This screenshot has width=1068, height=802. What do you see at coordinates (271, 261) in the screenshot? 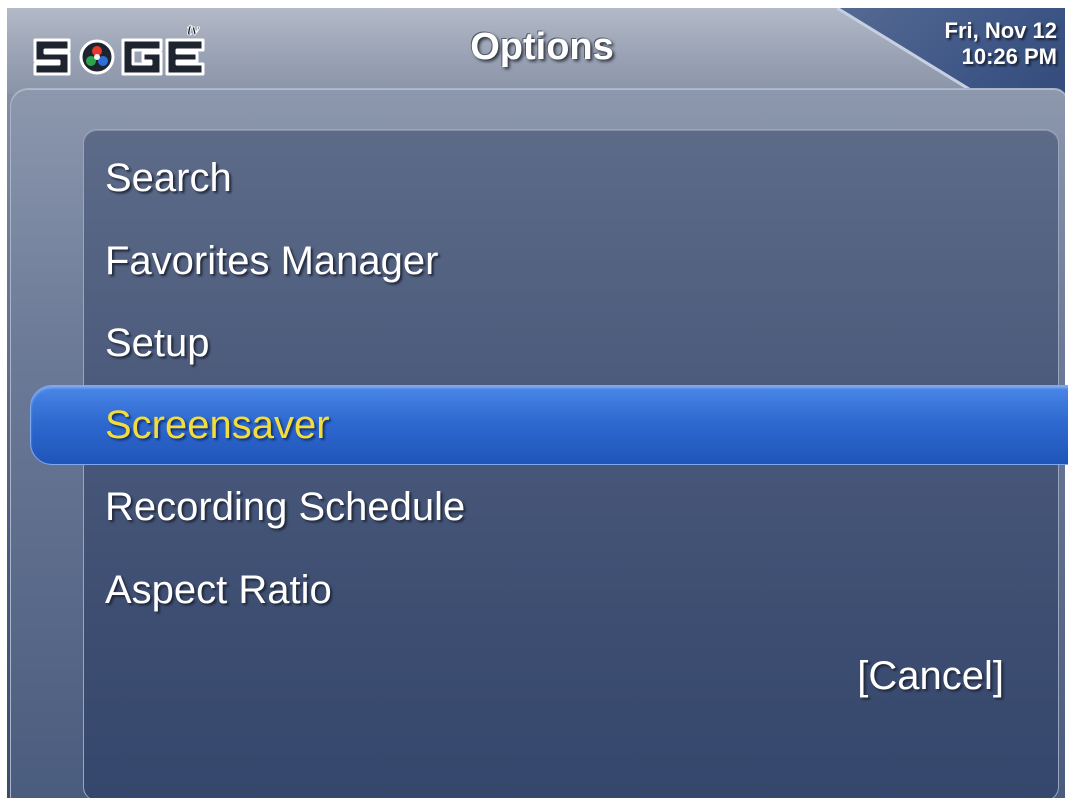
I see `menu-item-favorites-manager: Favorites Manager` at bounding box center [271, 261].